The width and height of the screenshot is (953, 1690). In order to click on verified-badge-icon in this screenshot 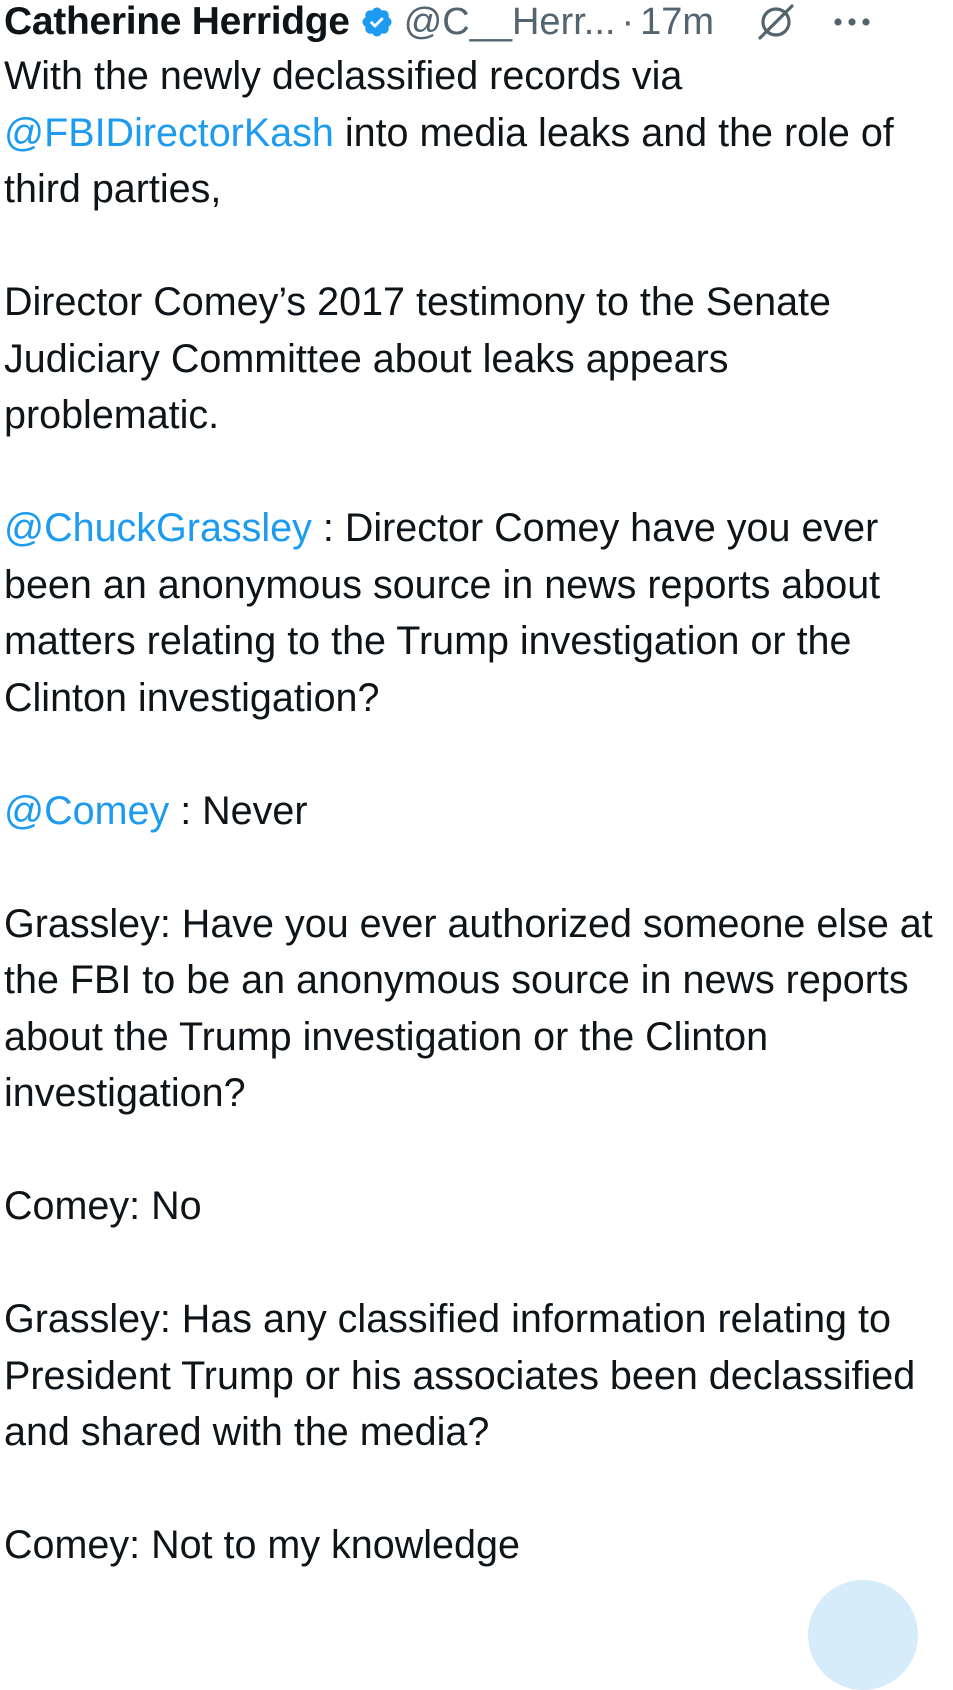, I will do `click(377, 22)`.